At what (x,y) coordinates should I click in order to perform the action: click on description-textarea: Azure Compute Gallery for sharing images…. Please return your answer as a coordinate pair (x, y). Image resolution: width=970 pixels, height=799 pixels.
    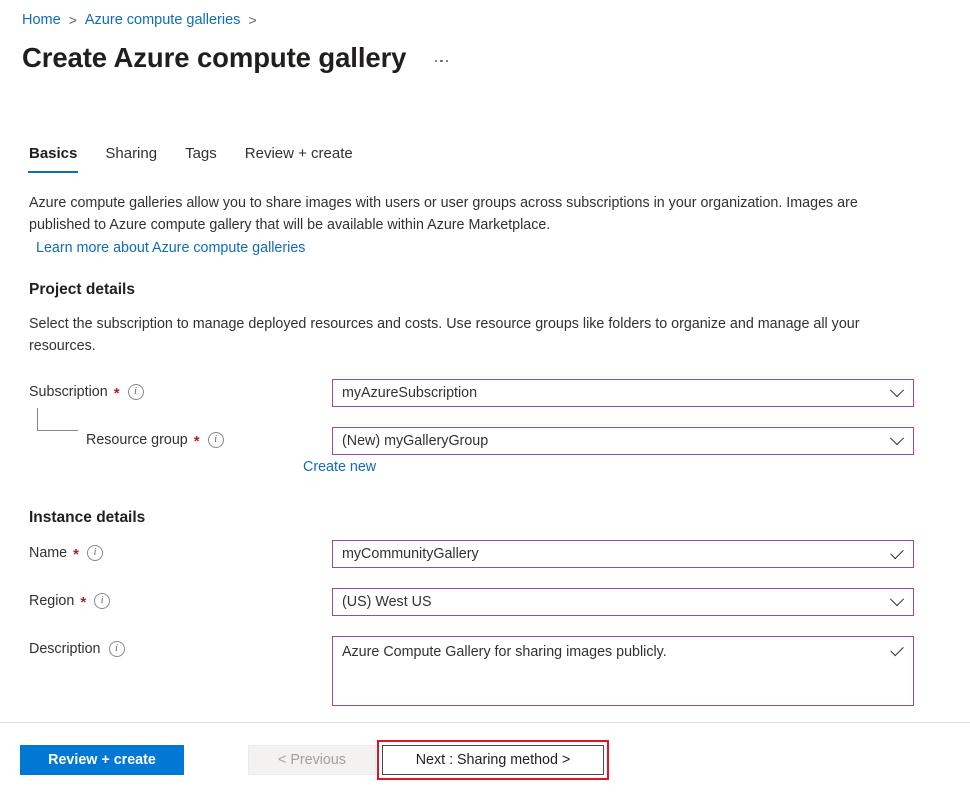
    Looking at the image, I should click on (623, 671).